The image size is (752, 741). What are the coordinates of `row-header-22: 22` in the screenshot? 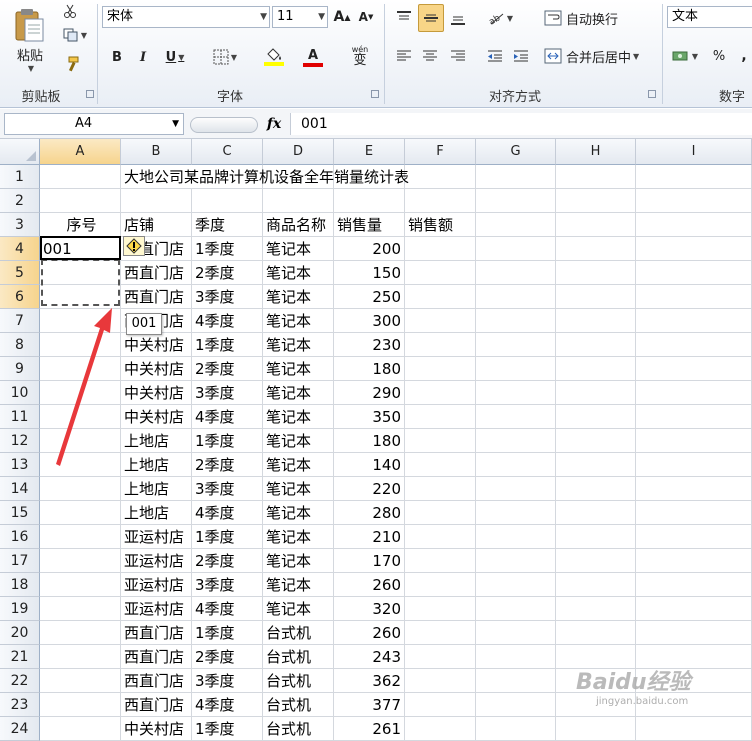 It's located at (20, 681).